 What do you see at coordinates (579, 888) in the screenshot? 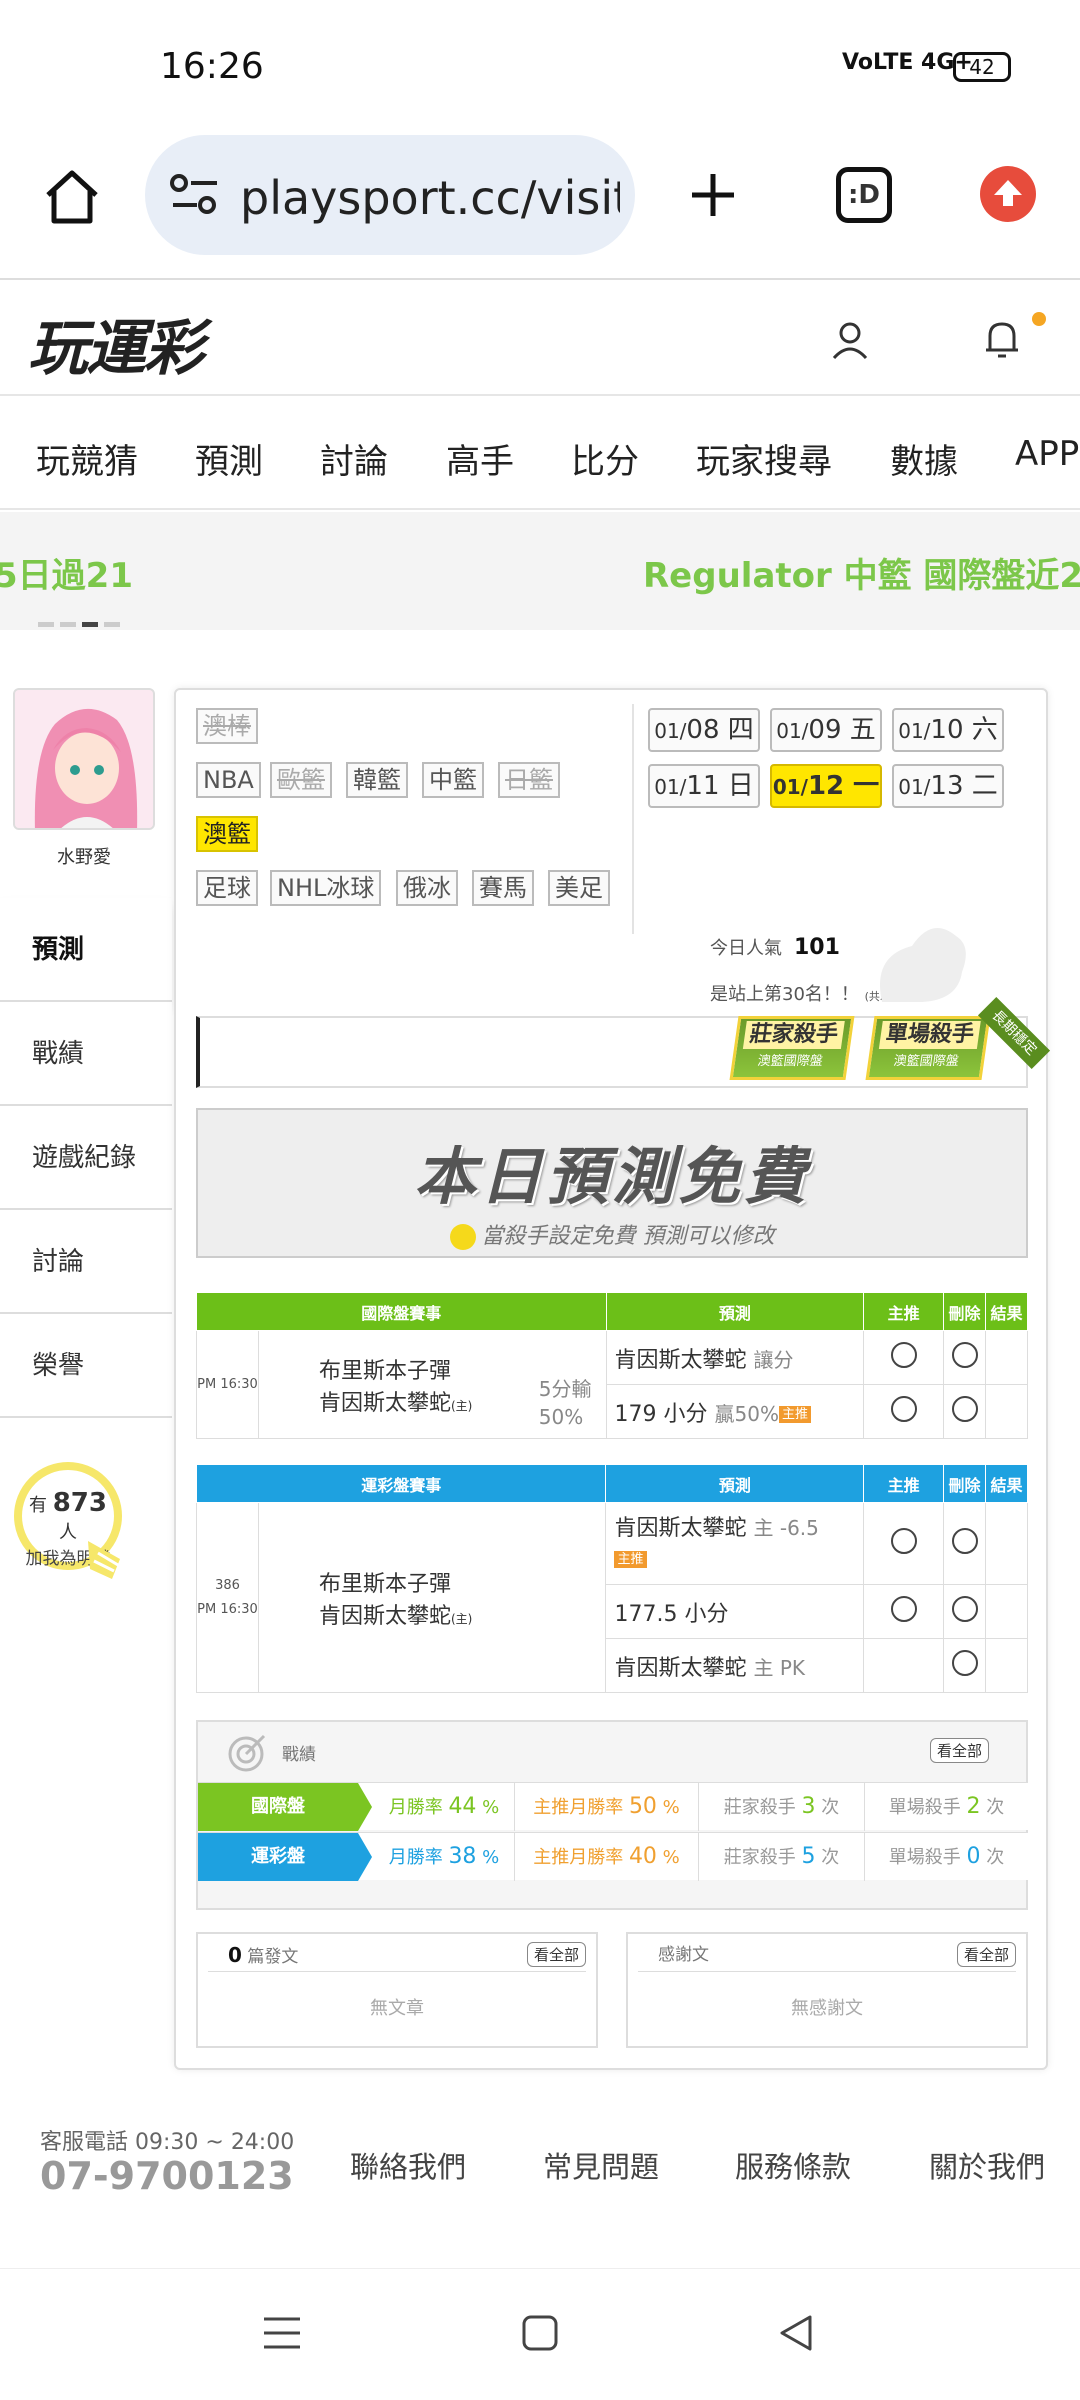
I see `filter-american-football: 美足` at bounding box center [579, 888].